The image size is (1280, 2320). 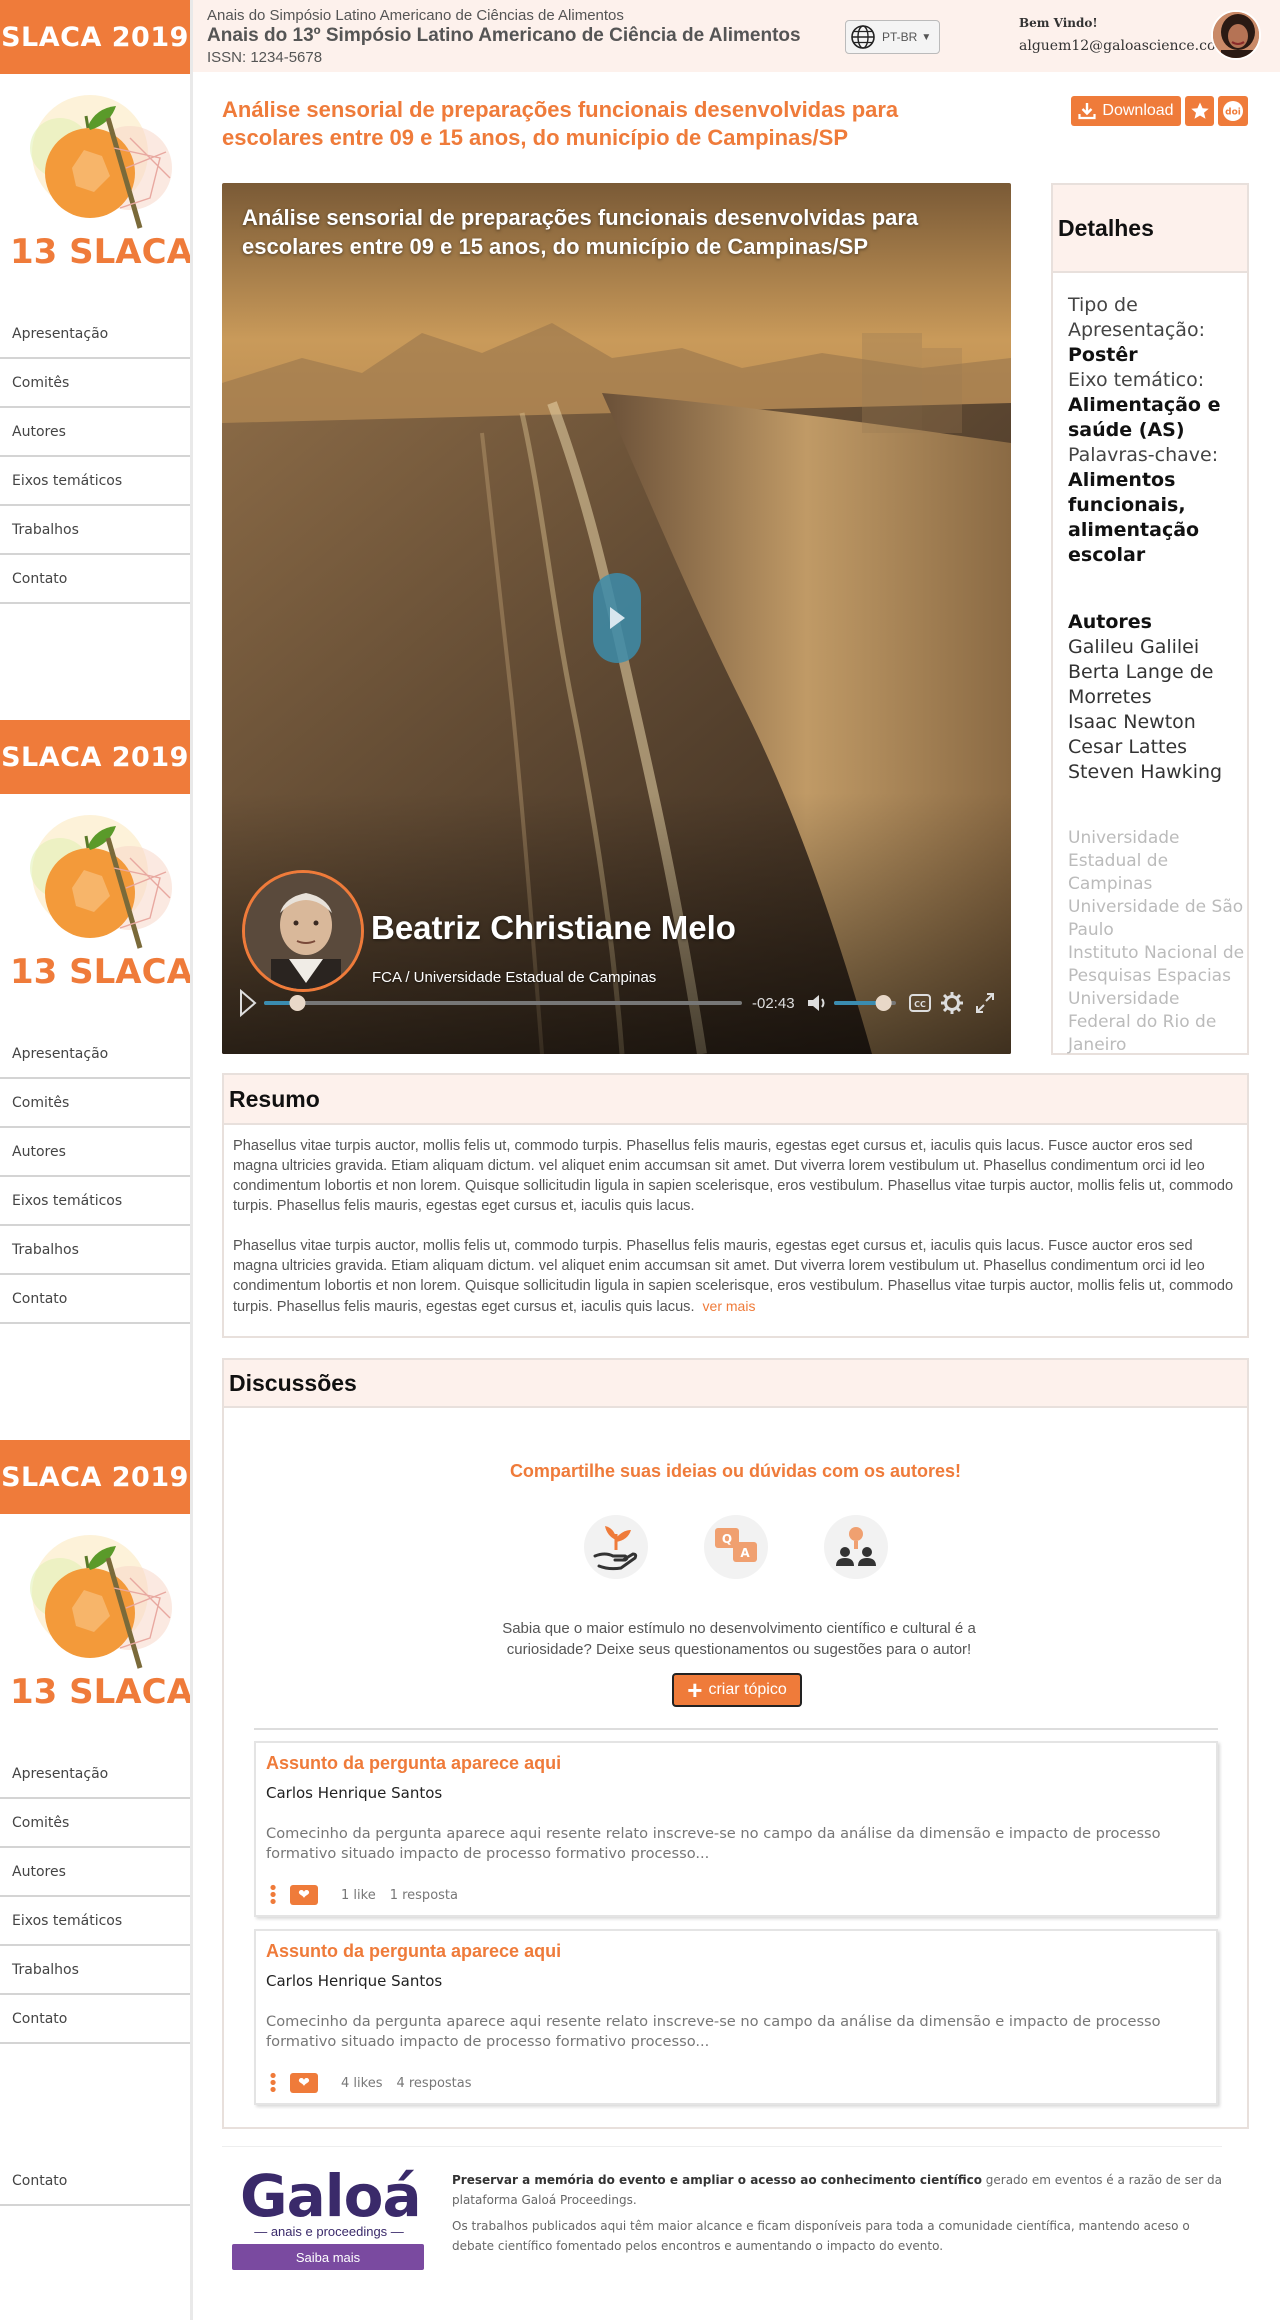 I want to click on cc-icon: CC, so click(x=920, y=1003).